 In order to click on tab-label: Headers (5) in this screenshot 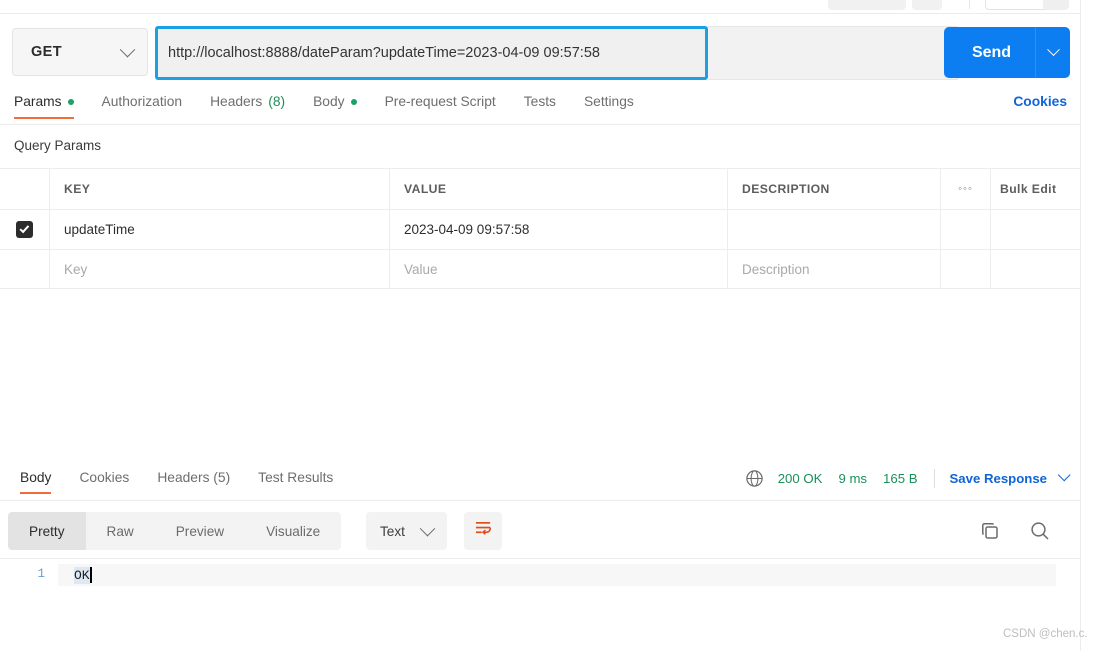, I will do `click(194, 477)`.